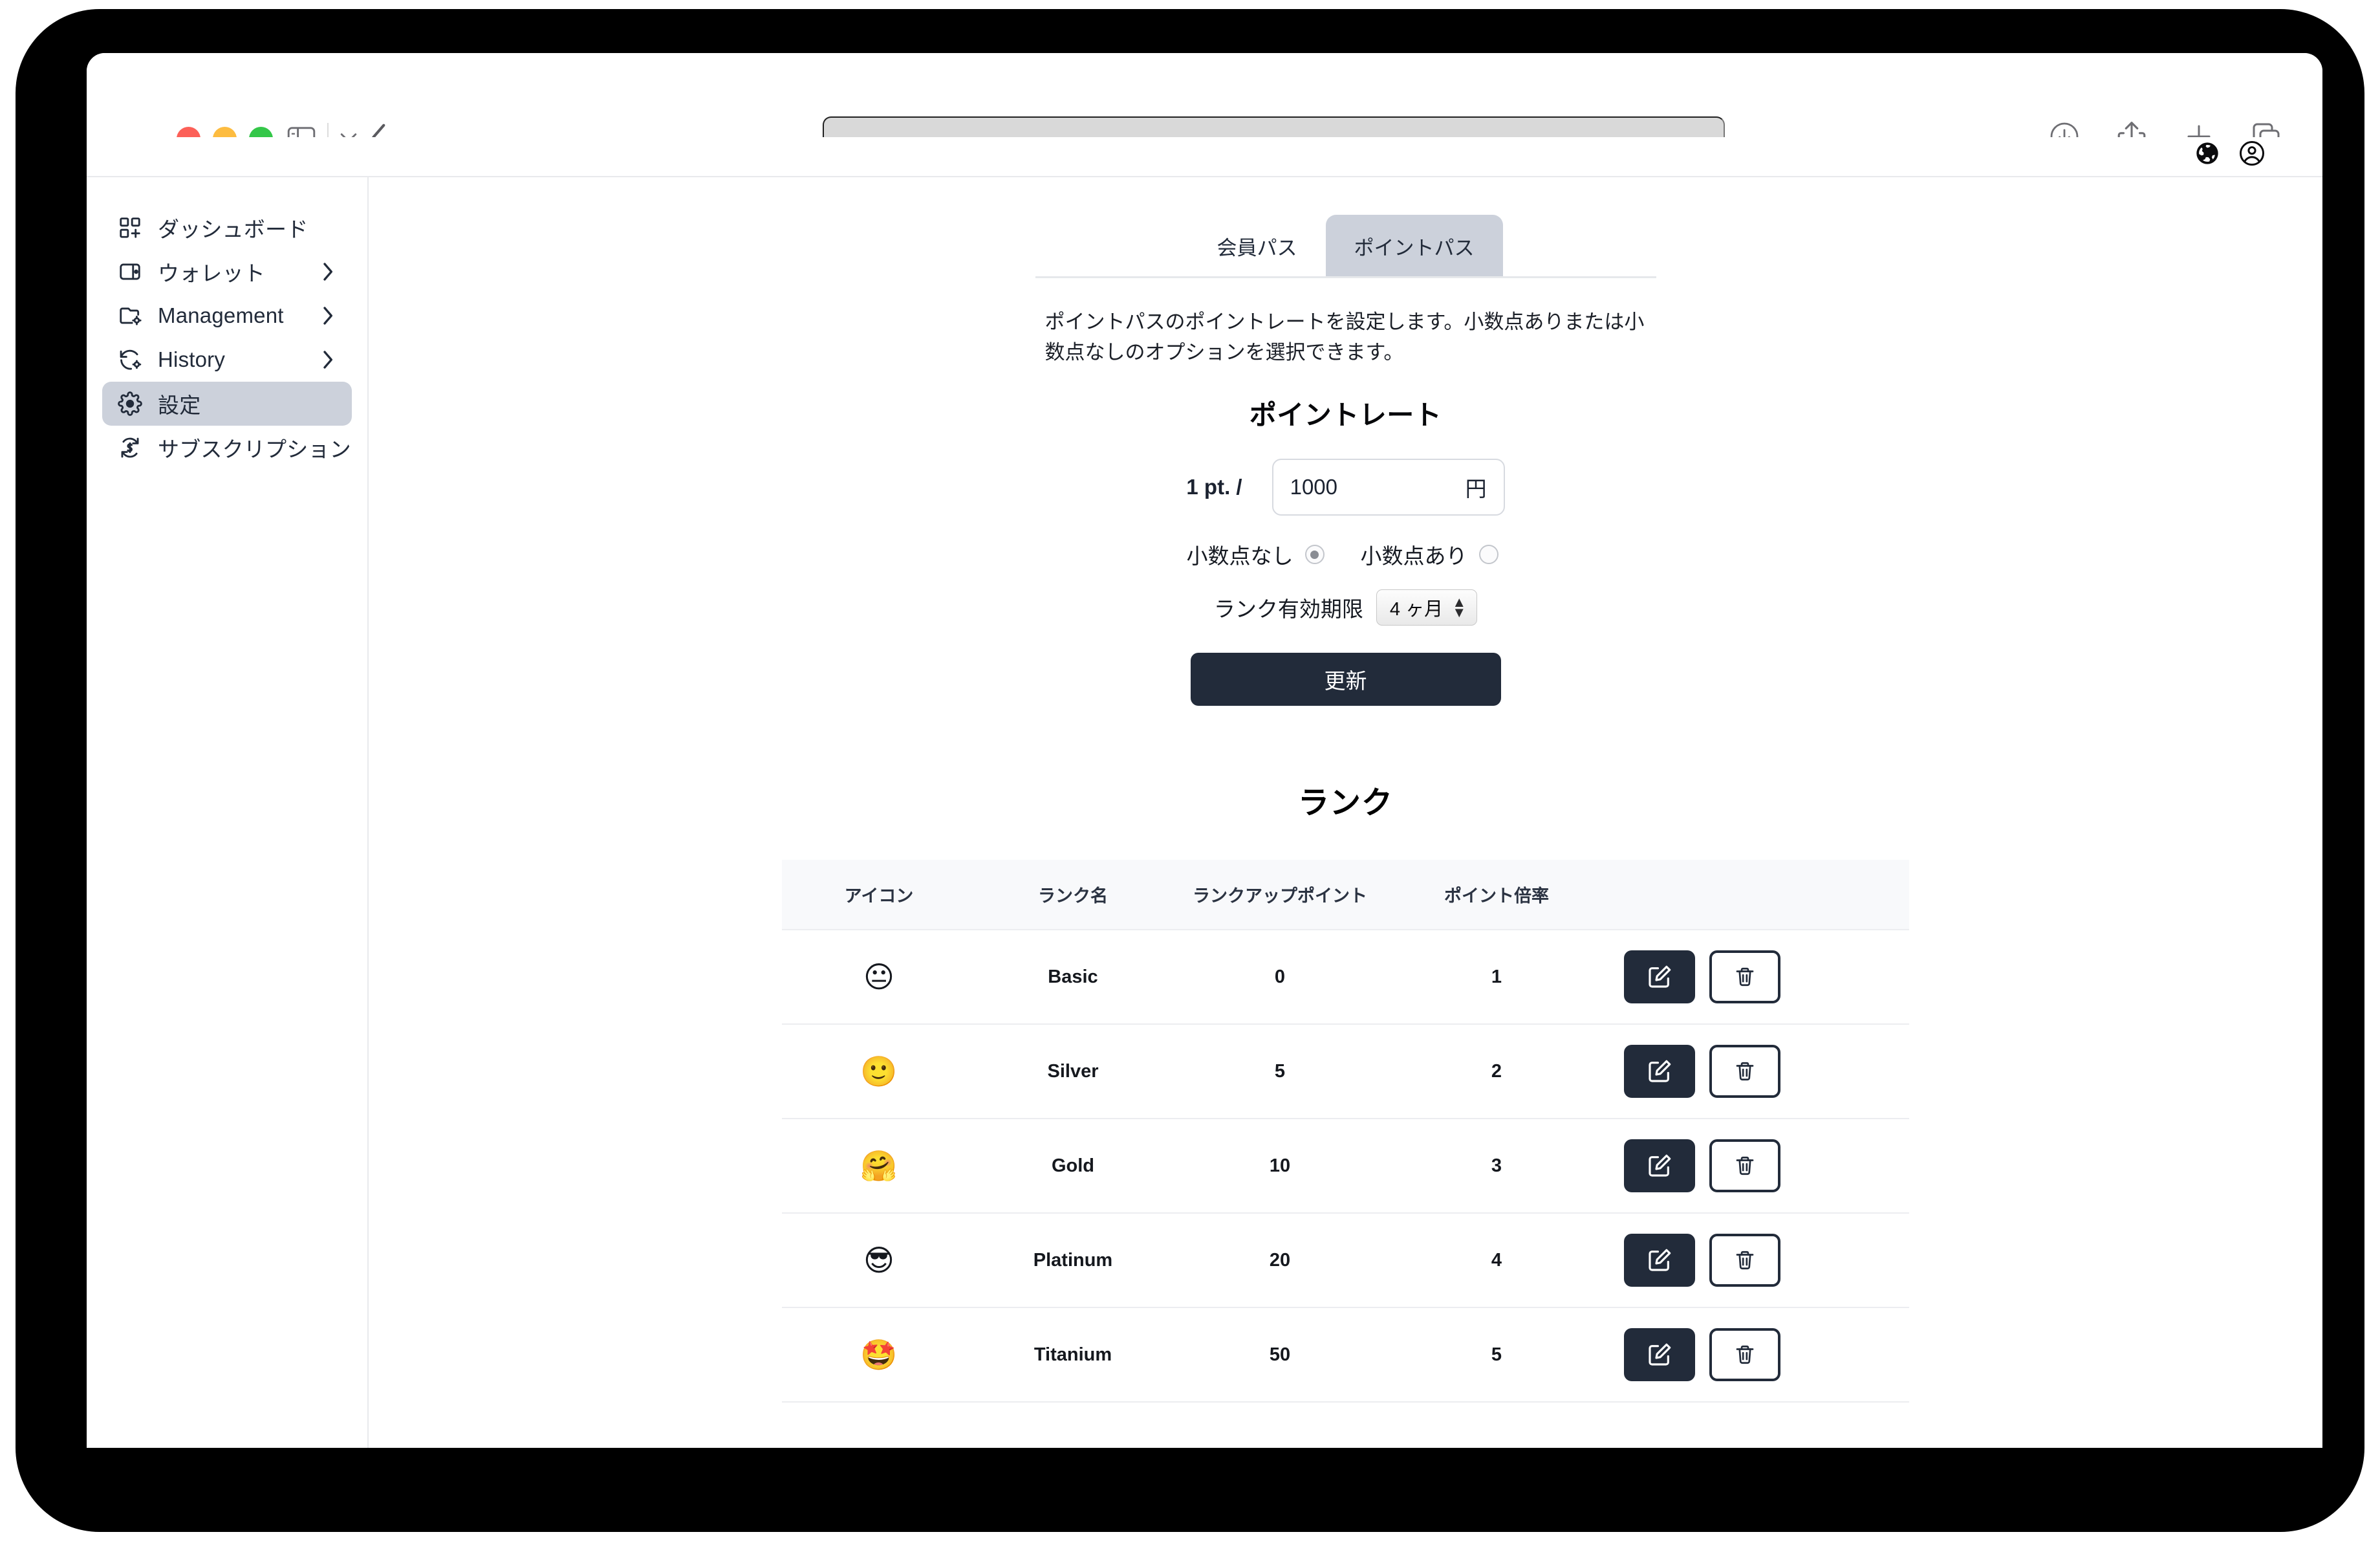 The height and width of the screenshot is (1541, 2380). What do you see at coordinates (1460, 607) in the screenshot?
I see `stepper-arrows-icon: ▲ ▼` at bounding box center [1460, 607].